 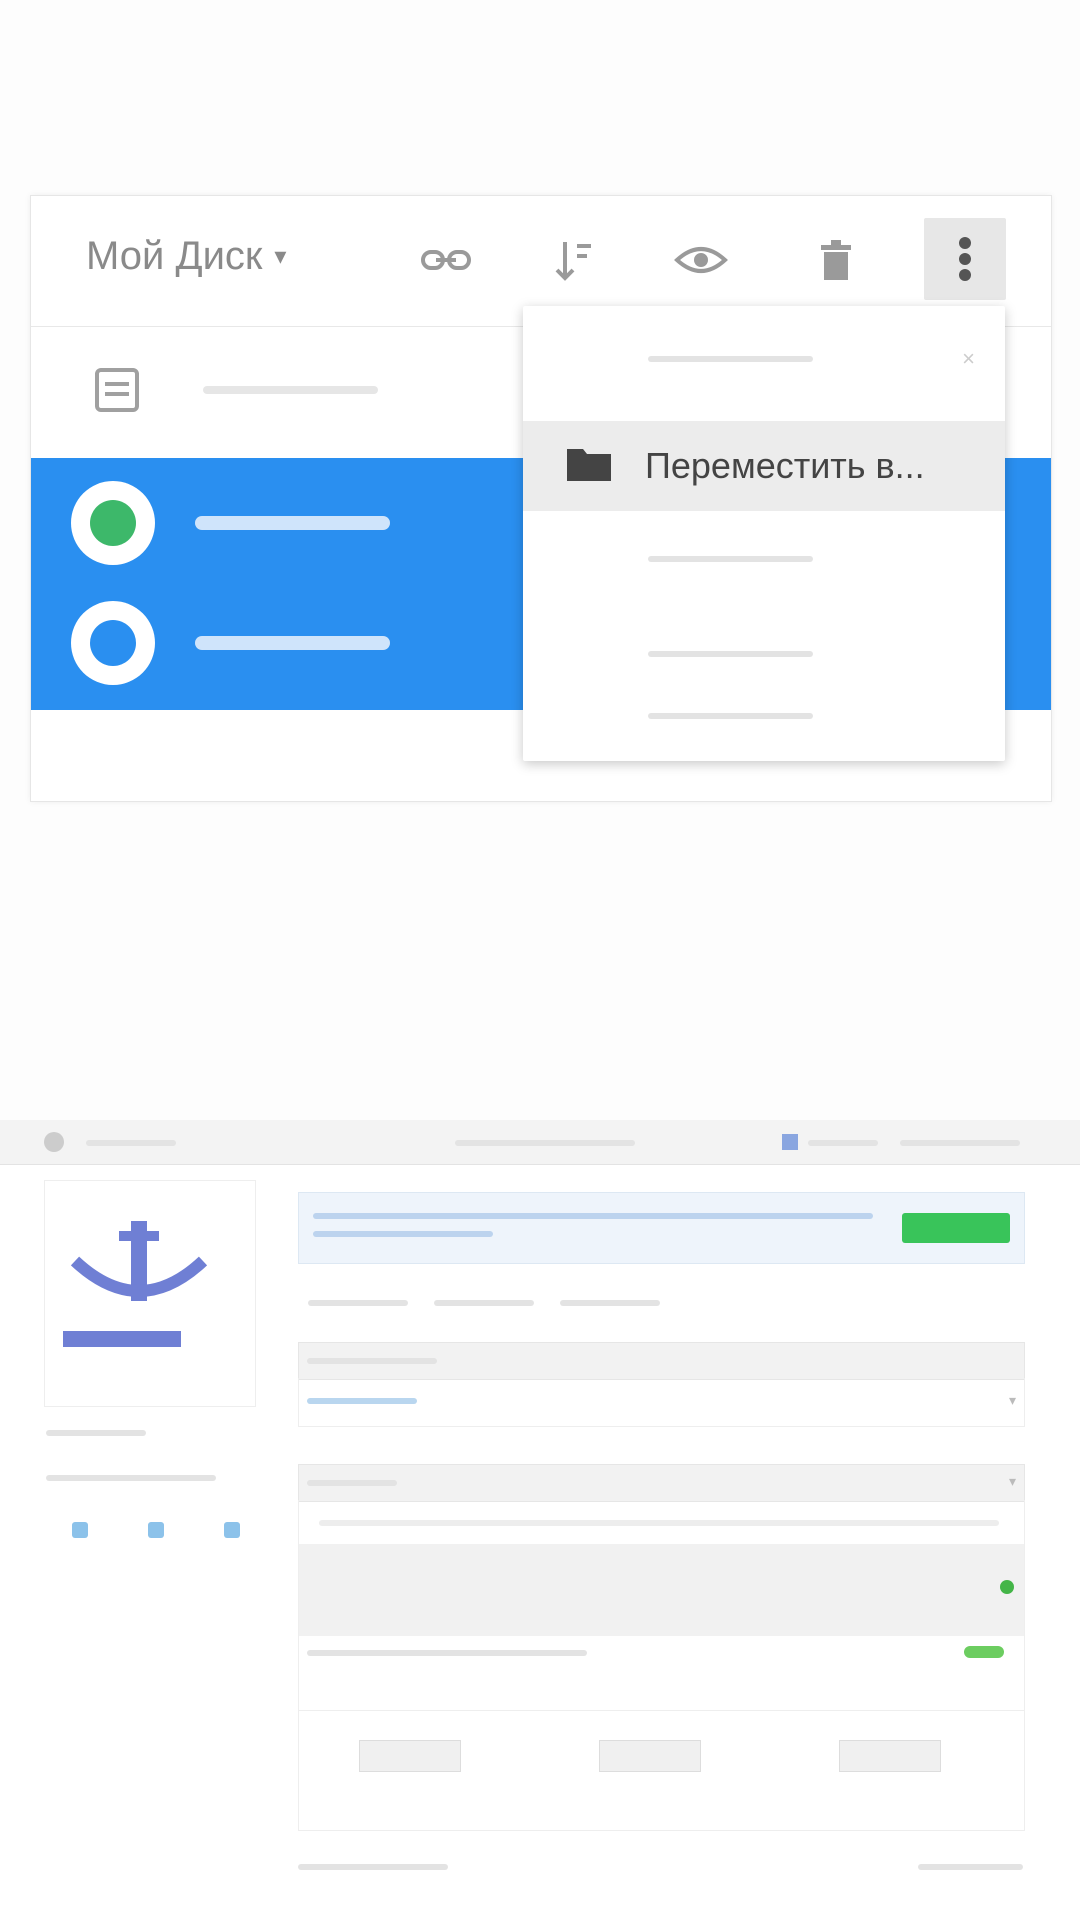 What do you see at coordinates (135, 1284) in the screenshot?
I see `anchor-icon` at bounding box center [135, 1284].